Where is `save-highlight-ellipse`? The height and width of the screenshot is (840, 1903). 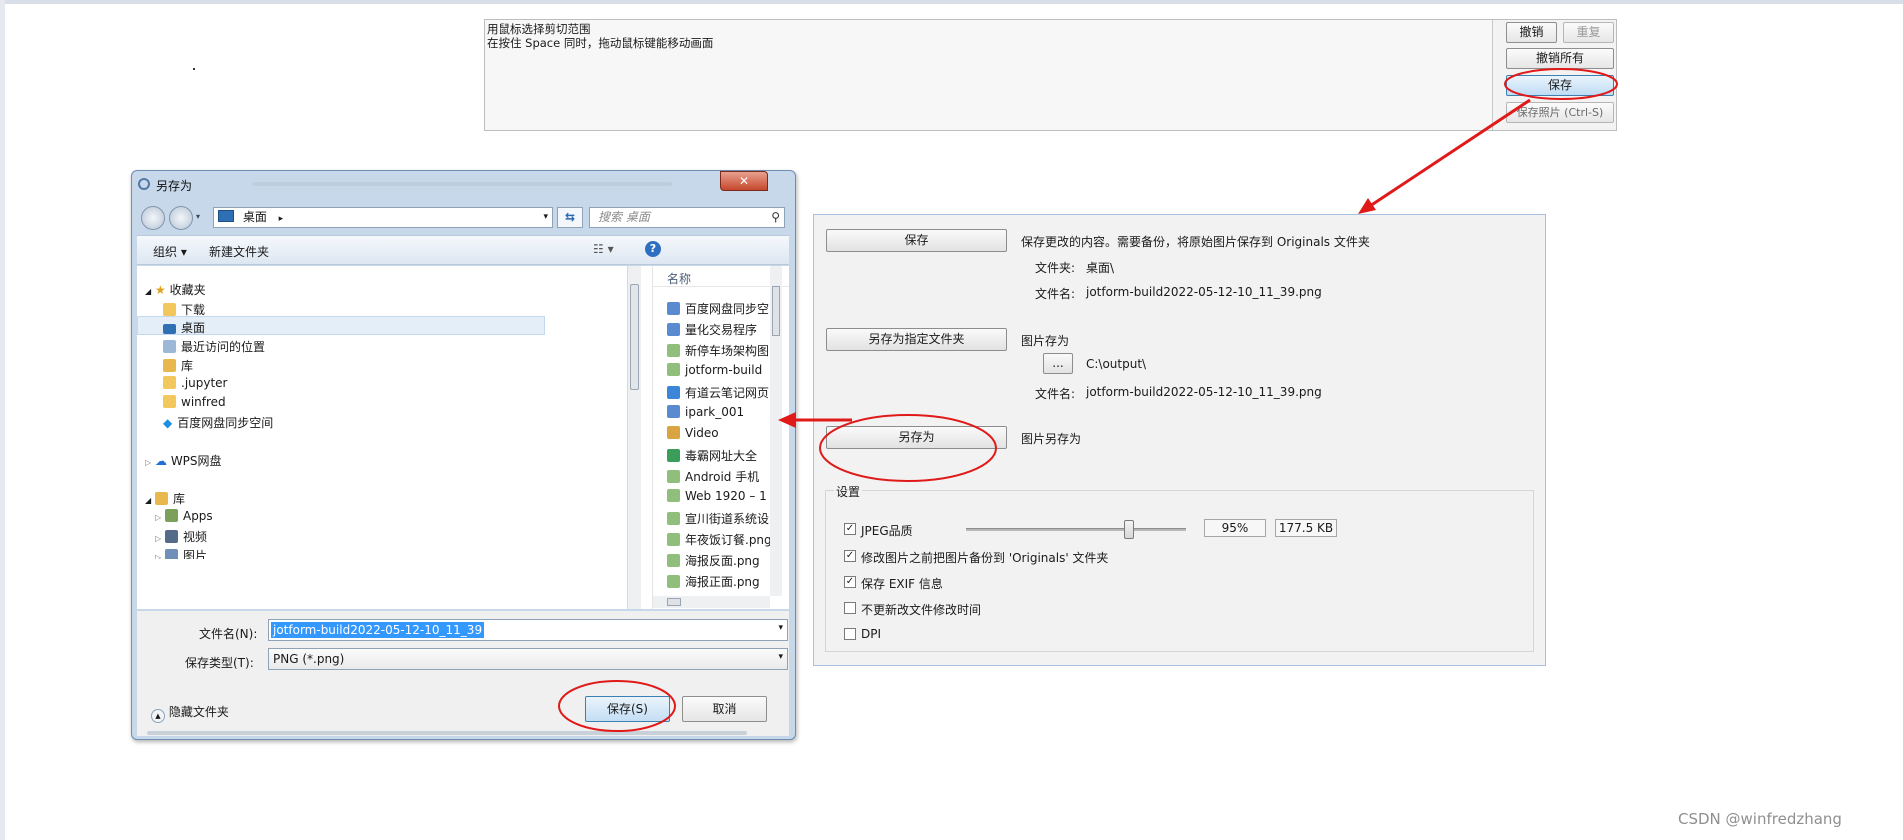 save-highlight-ellipse is located at coordinates (1561, 84).